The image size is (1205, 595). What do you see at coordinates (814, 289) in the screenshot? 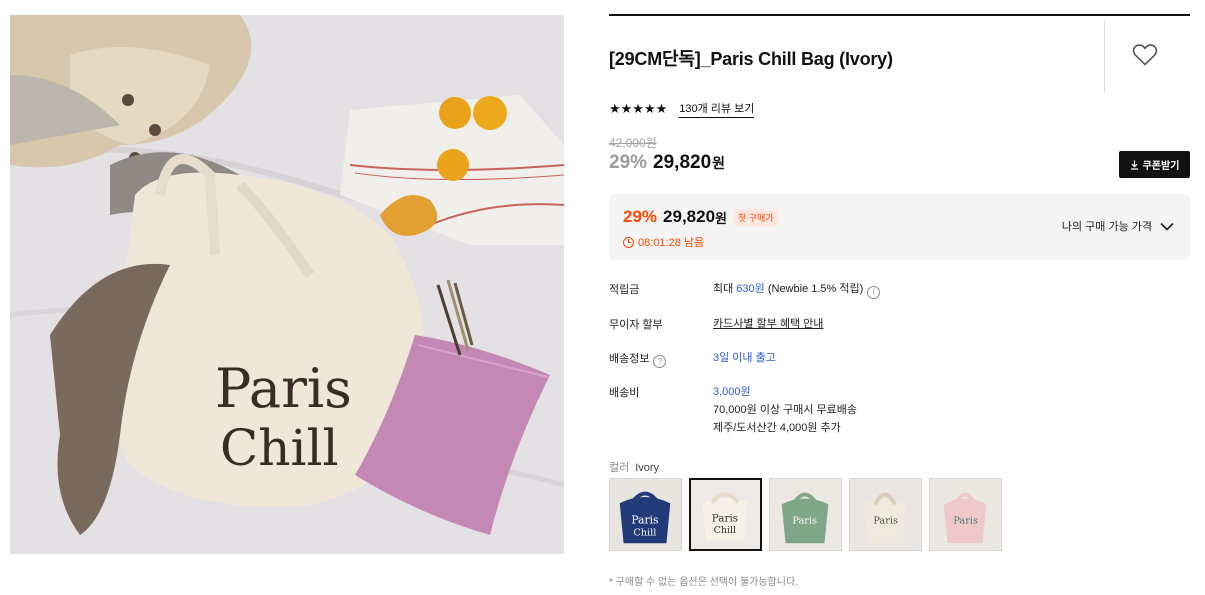
I see `points-suffix: (Newbie 1.5% 적립)` at bounding box center [814, 289].